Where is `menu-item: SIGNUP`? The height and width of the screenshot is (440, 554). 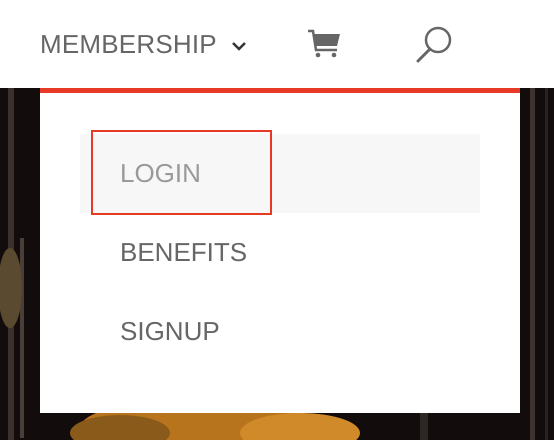 menu-item: SIGNUP is located at coordinates (280, 331).